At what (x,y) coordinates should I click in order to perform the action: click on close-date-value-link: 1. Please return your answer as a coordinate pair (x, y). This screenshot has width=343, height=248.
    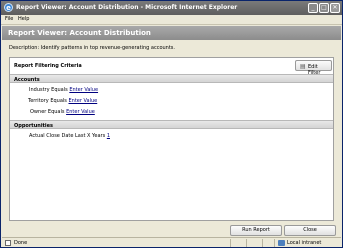
    Looking at the image, I should click on (108, 136).